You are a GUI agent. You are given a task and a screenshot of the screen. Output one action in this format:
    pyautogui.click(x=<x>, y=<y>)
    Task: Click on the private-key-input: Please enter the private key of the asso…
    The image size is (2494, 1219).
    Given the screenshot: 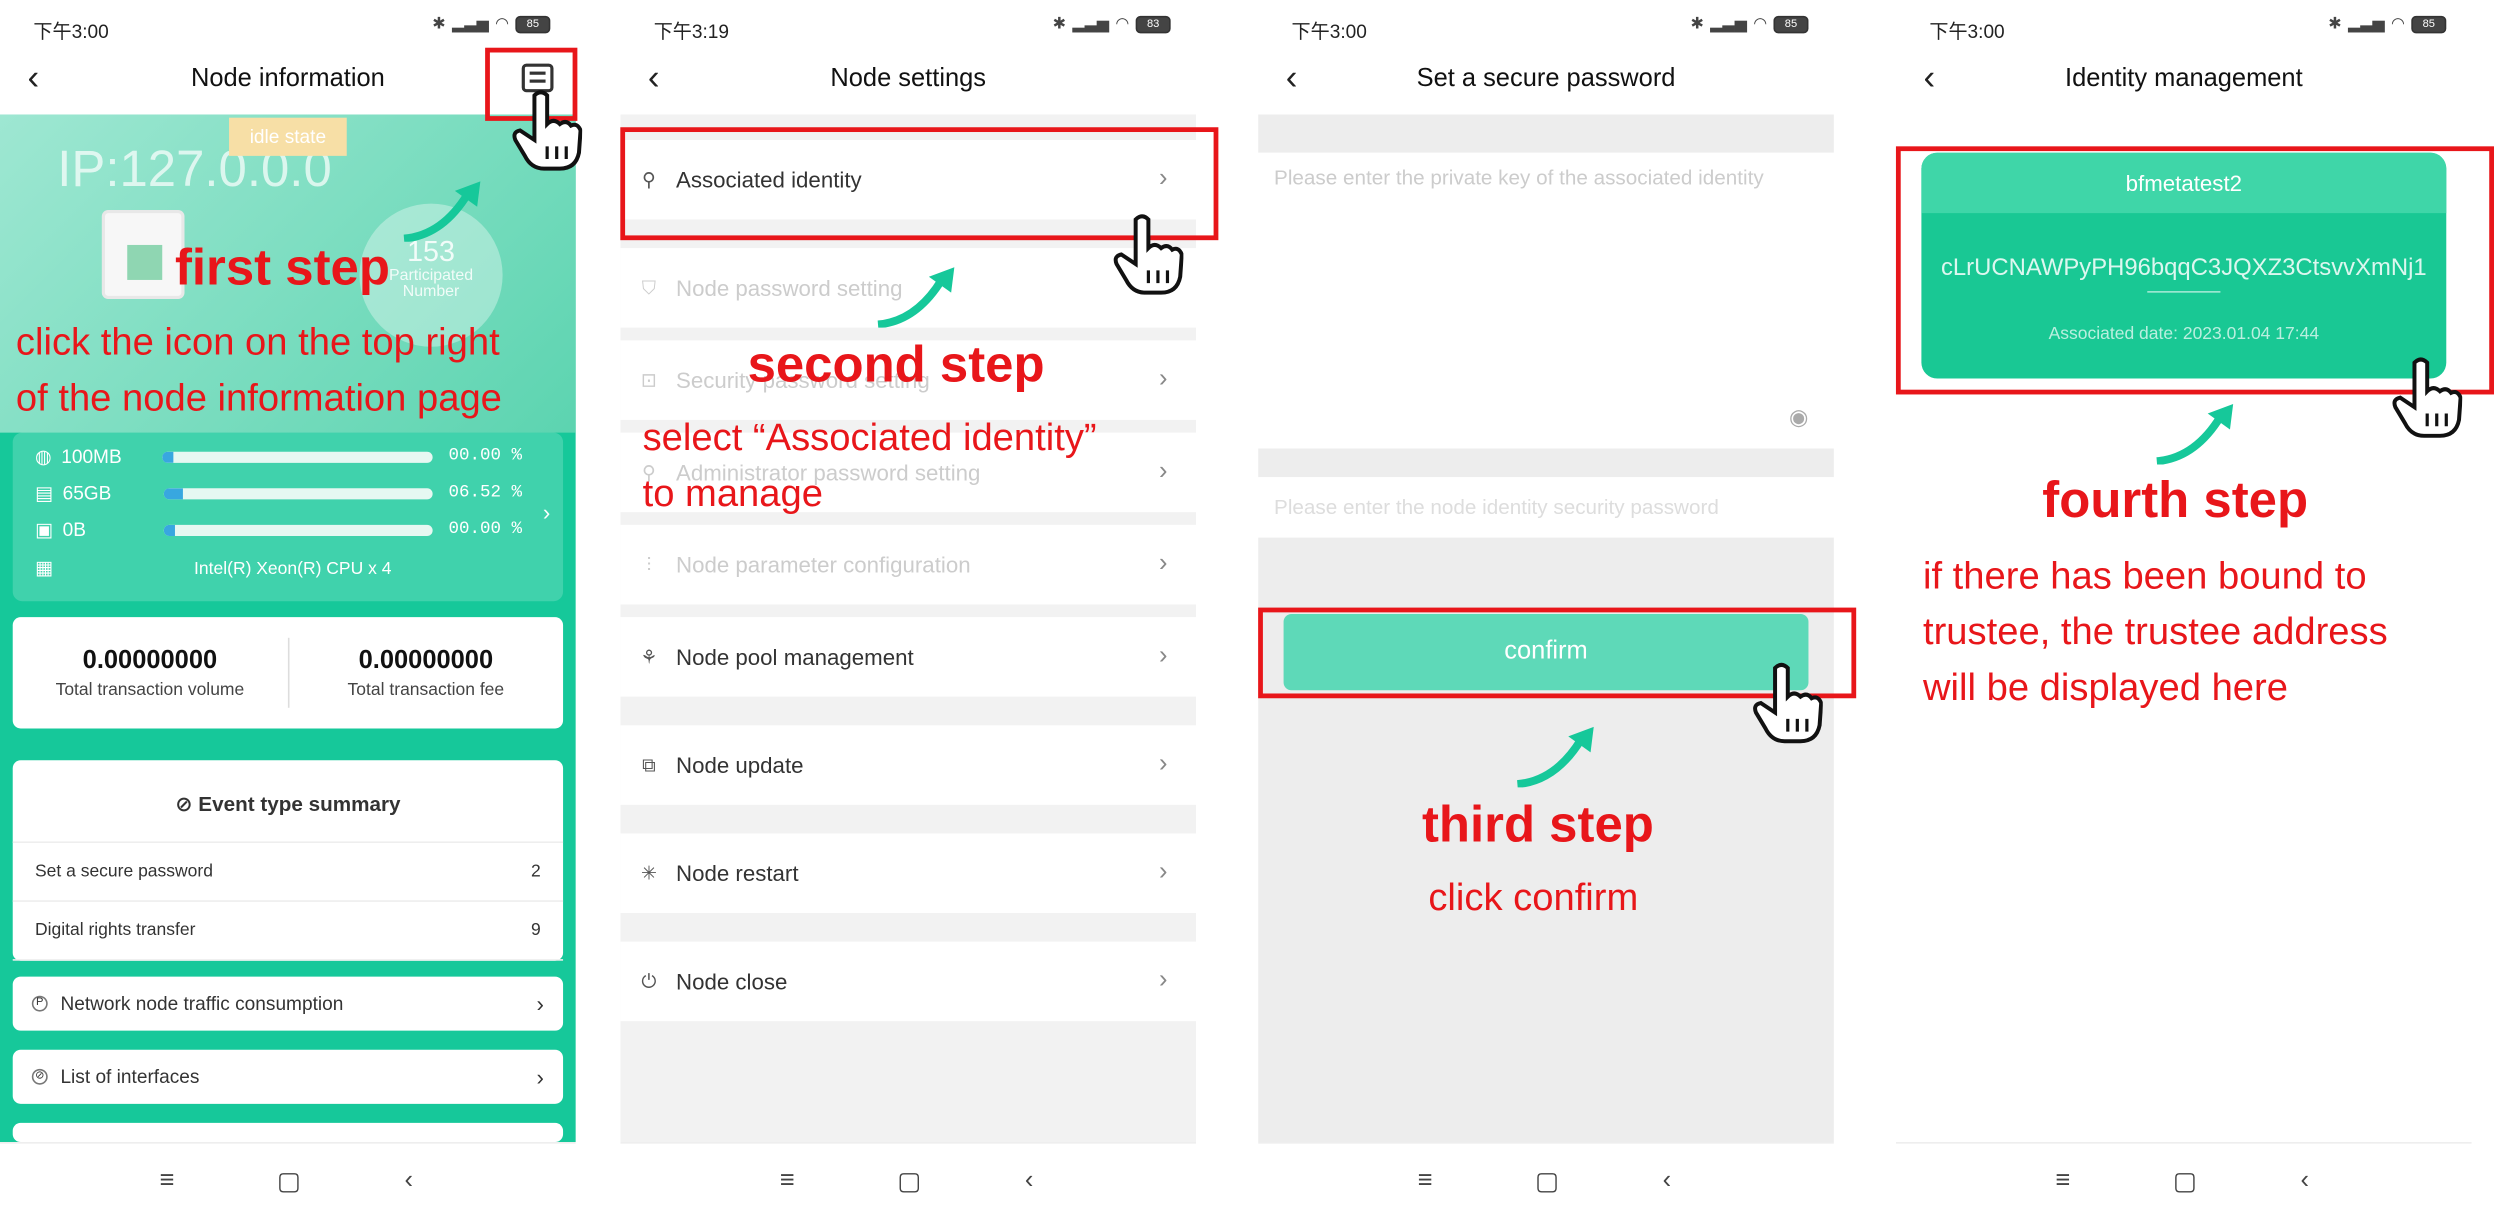 What is the action you would take?
    pyautogui.click(x=1546, y=300)
    